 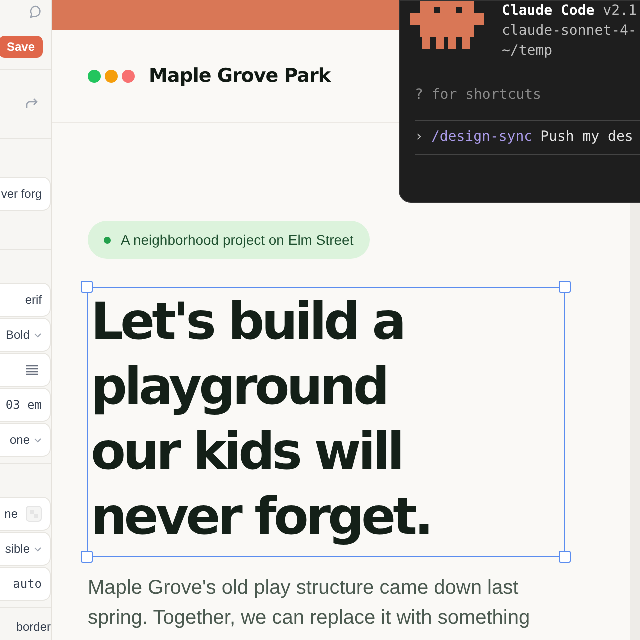 What do you see at coordinates (32, 370) in the screenshot?
I see `align-justify-icon` at bounding box center [32, 370].